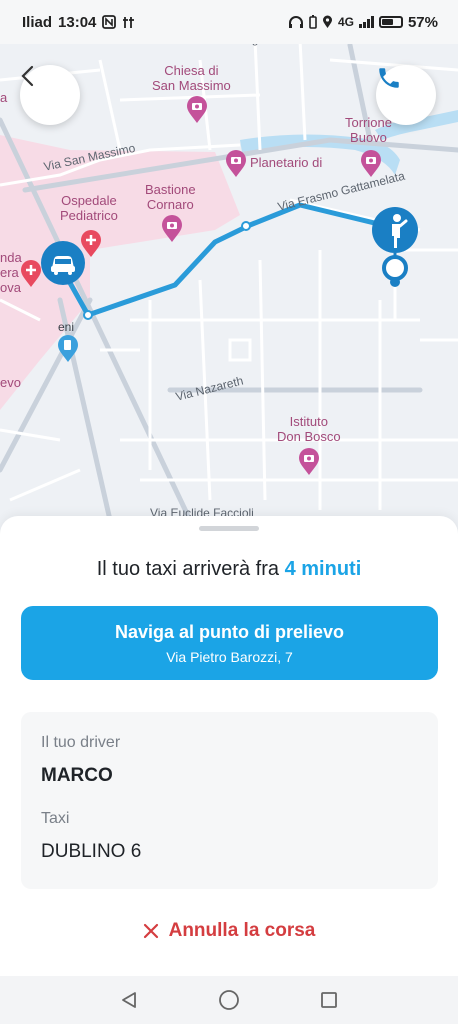  I want to click on clock: 13:04, so click(77, 22).